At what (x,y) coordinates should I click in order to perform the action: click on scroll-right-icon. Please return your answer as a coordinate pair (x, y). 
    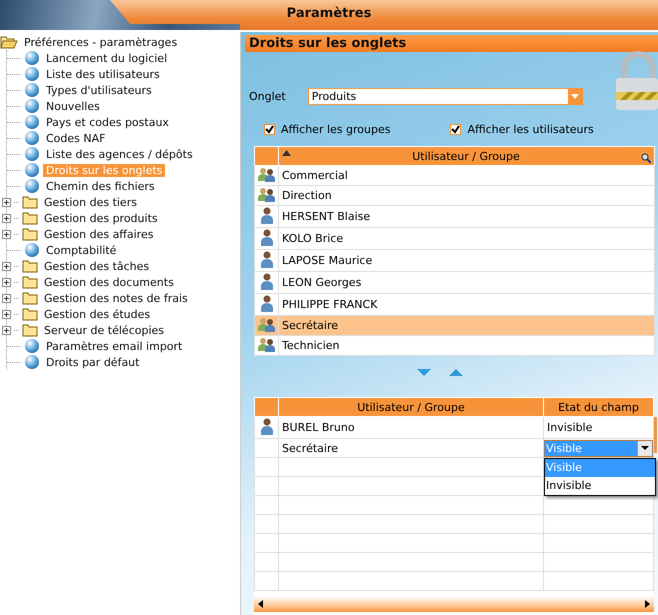
    Looking at the image, I should click on (647, 604).